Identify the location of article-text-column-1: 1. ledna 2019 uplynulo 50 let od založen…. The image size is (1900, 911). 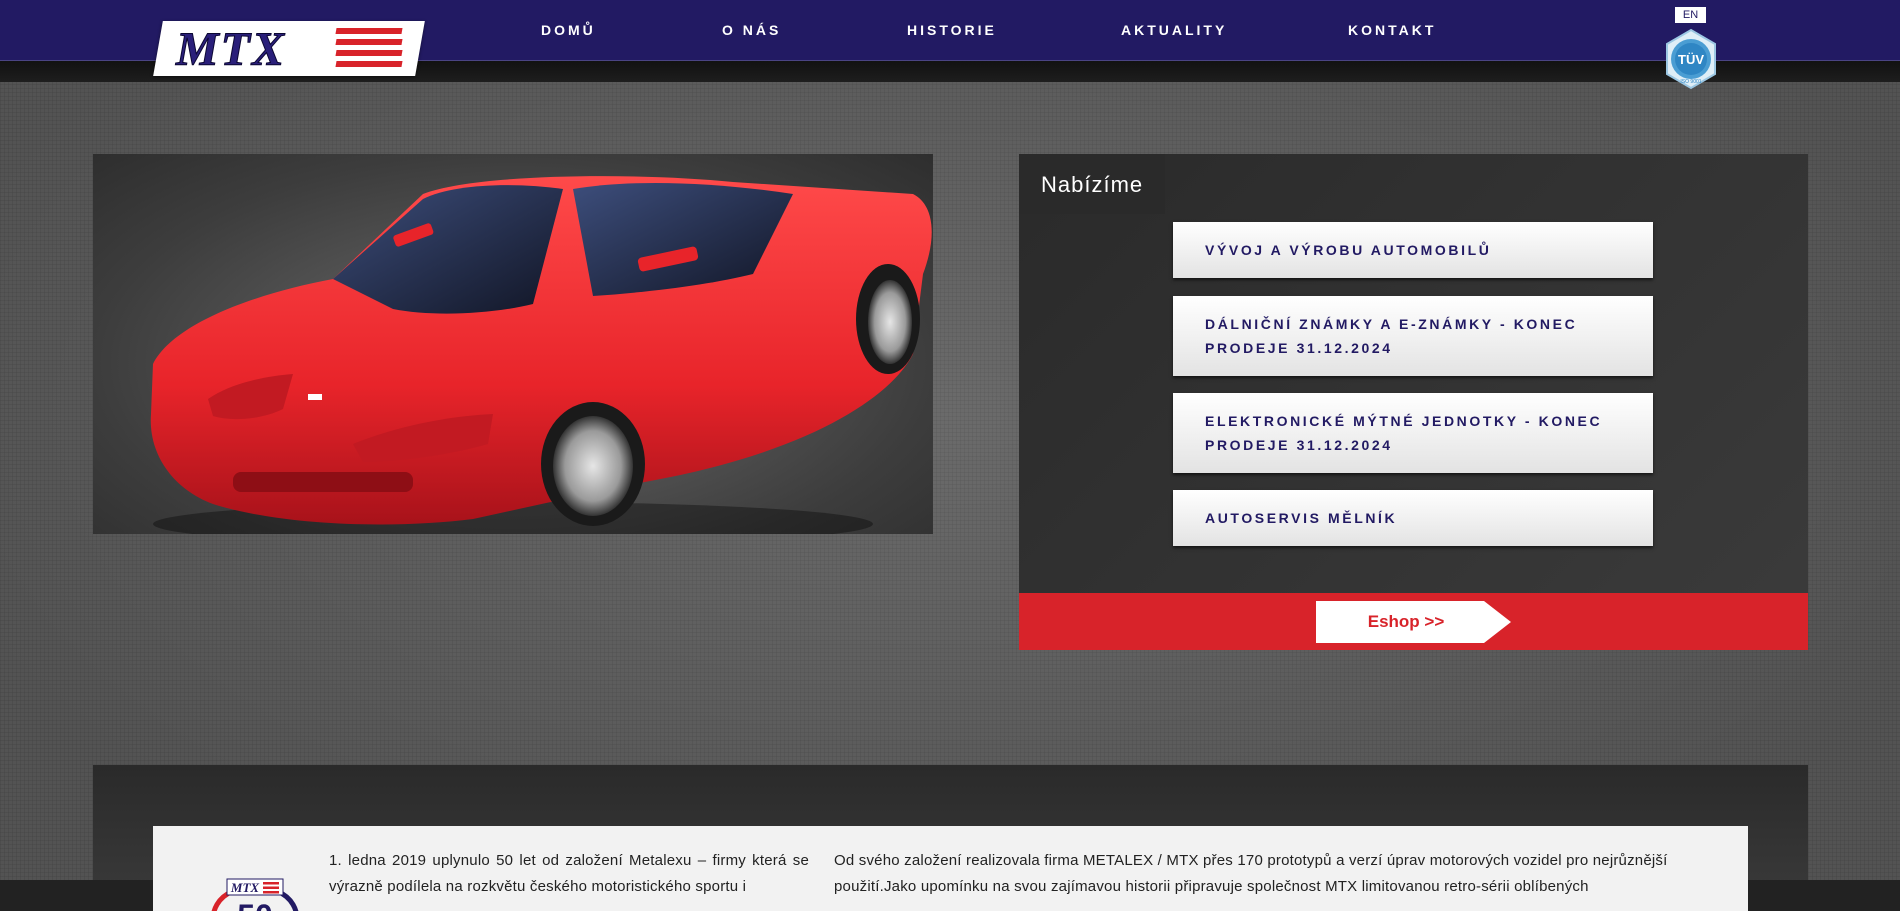
(569, 873).